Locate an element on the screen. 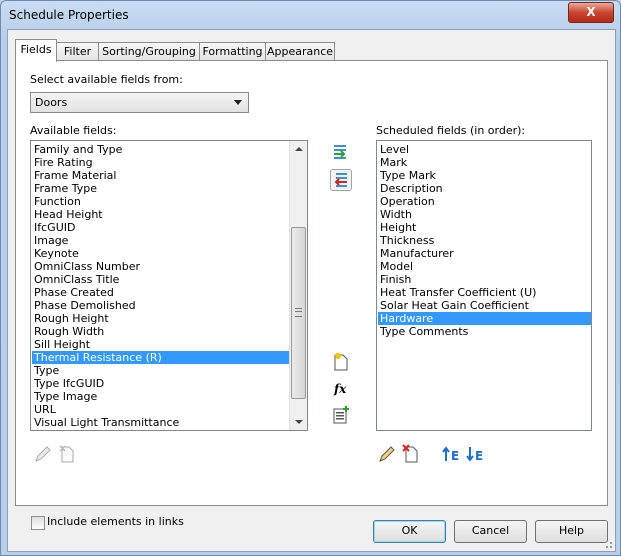 This screenshot has width=621, height=556. available-field-list-item: Function is located at coordinates (169, 201).